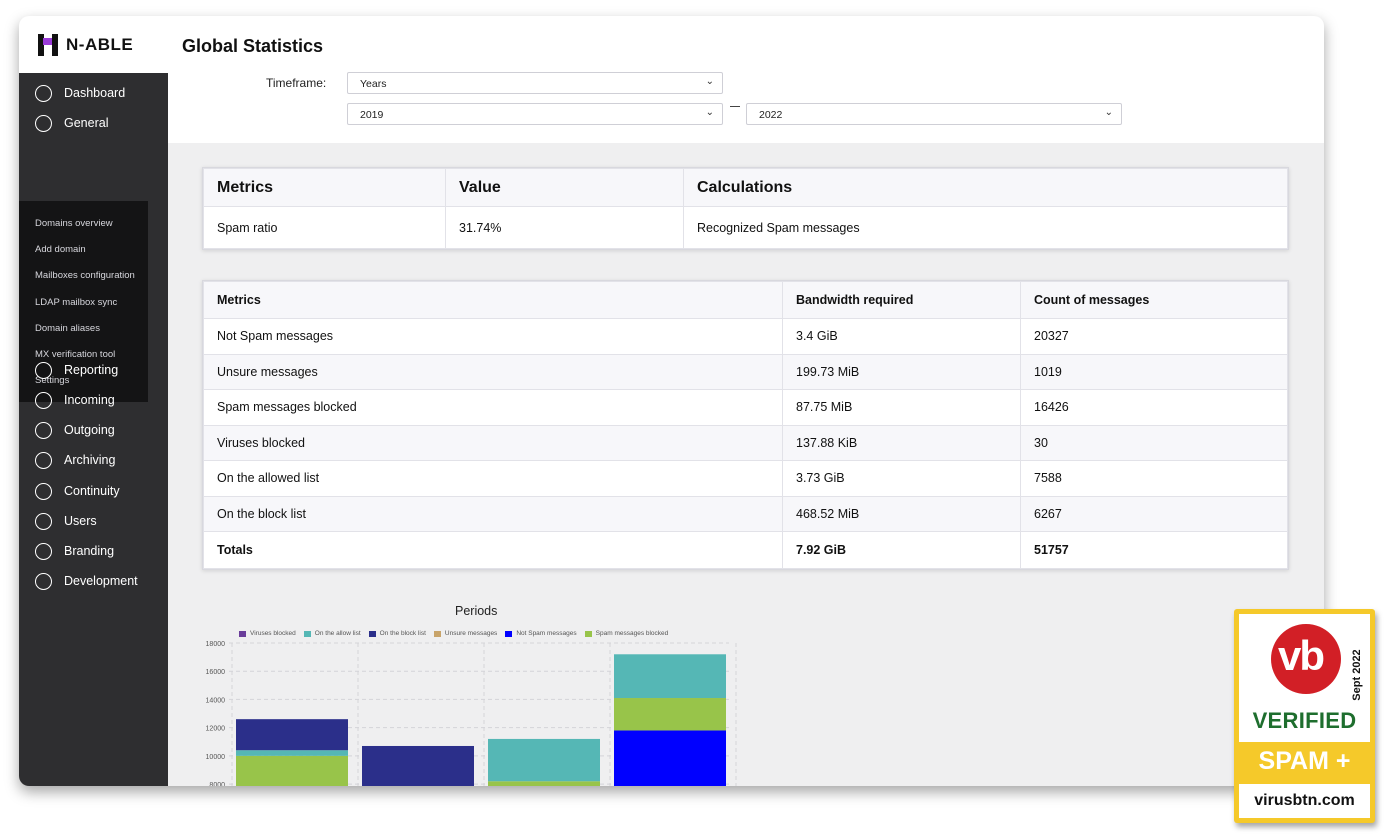  I want to click on to-year-select: 2022 ⌄, so click(934, 114).